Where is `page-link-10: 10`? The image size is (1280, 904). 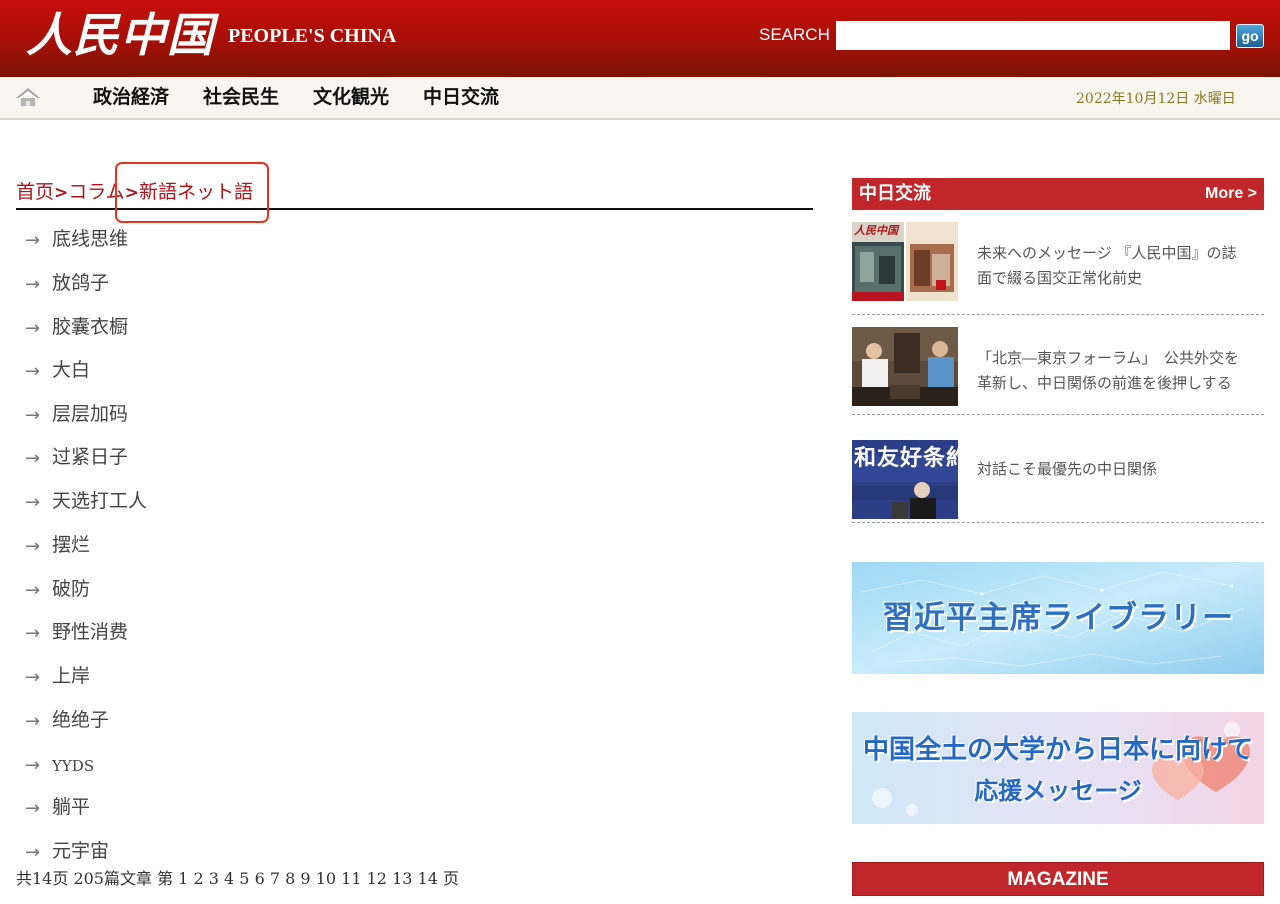
page-link-10: 10 is located at coordinates (326, 878).